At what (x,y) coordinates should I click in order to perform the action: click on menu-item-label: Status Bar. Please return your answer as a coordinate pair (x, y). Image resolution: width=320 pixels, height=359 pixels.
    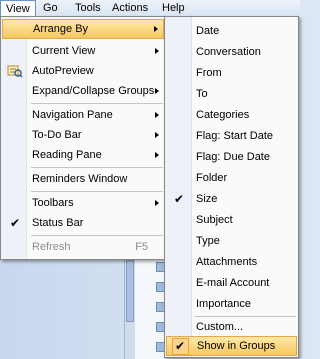
    Looking at the image, I should click on (58, 223).